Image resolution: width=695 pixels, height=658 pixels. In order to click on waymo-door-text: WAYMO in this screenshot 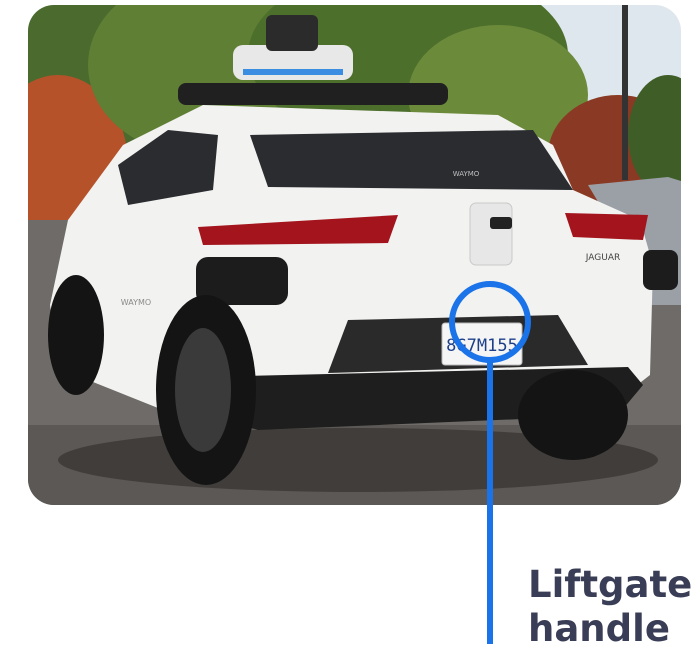, I will do `click(136, 302)`.